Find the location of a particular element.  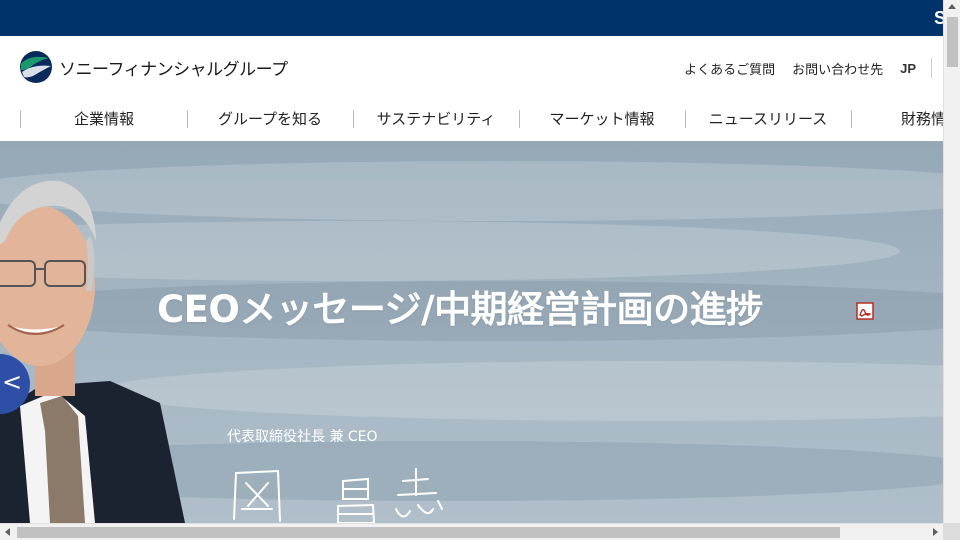

utility-links: よくあるご質問 お問い合わせ先 JP is located at coordinates (813, 68).